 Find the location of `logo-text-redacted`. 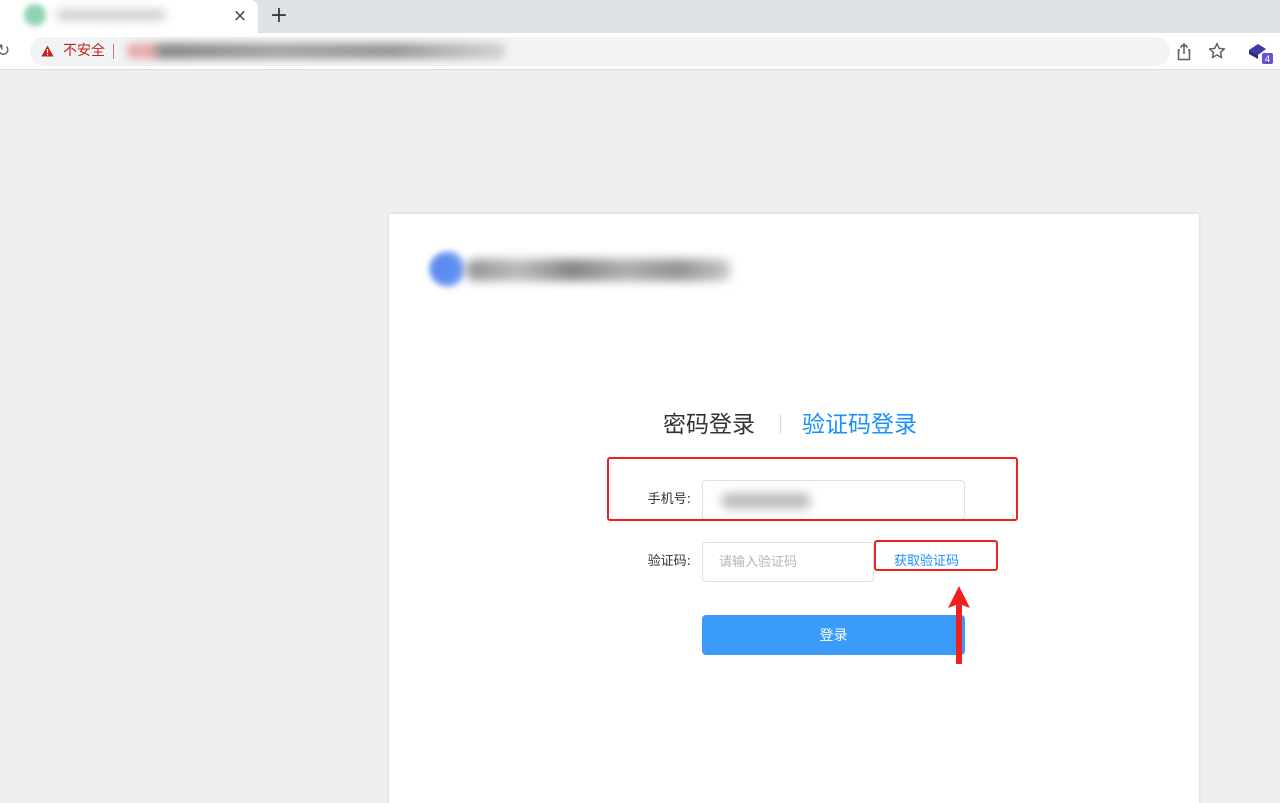

logo-text-redacted is located at coordinates (598, 270).